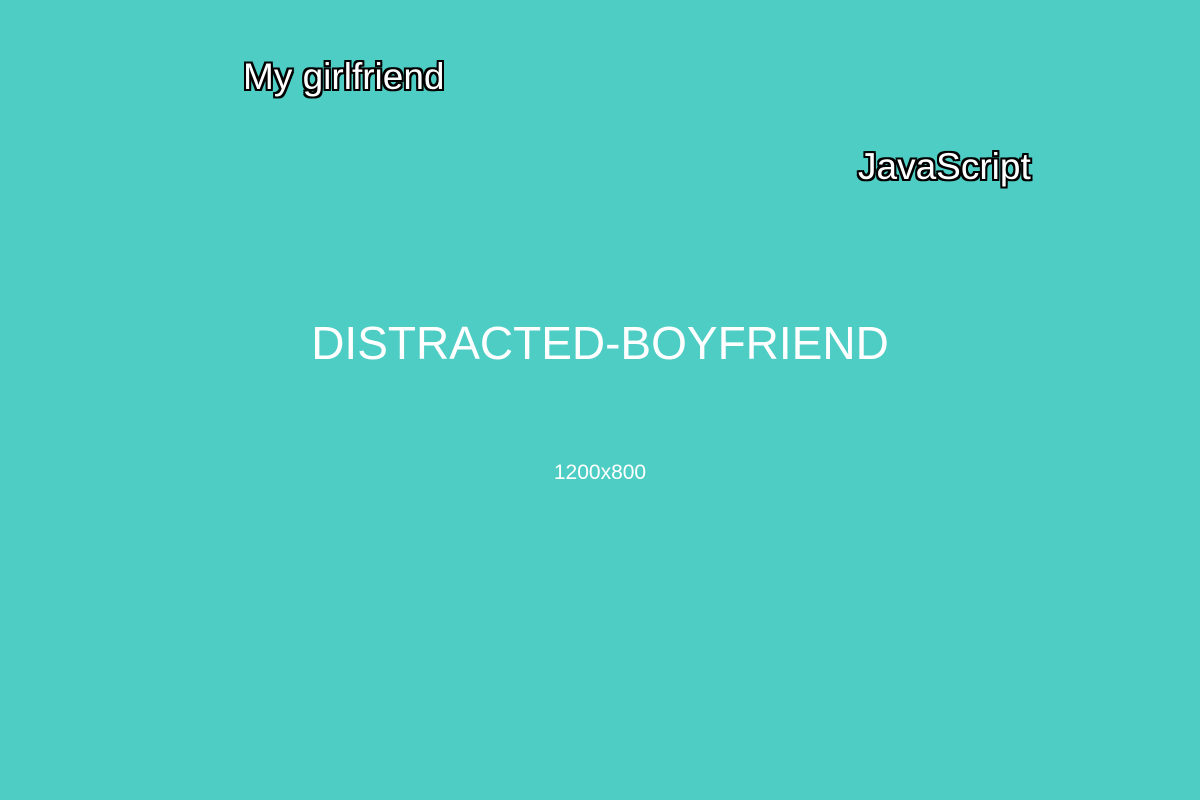 The height and width of the screenshot is (800, 1200). I want to click on template-name-label: DISTRACTED-BOYFRIEND, so click(600, 343).